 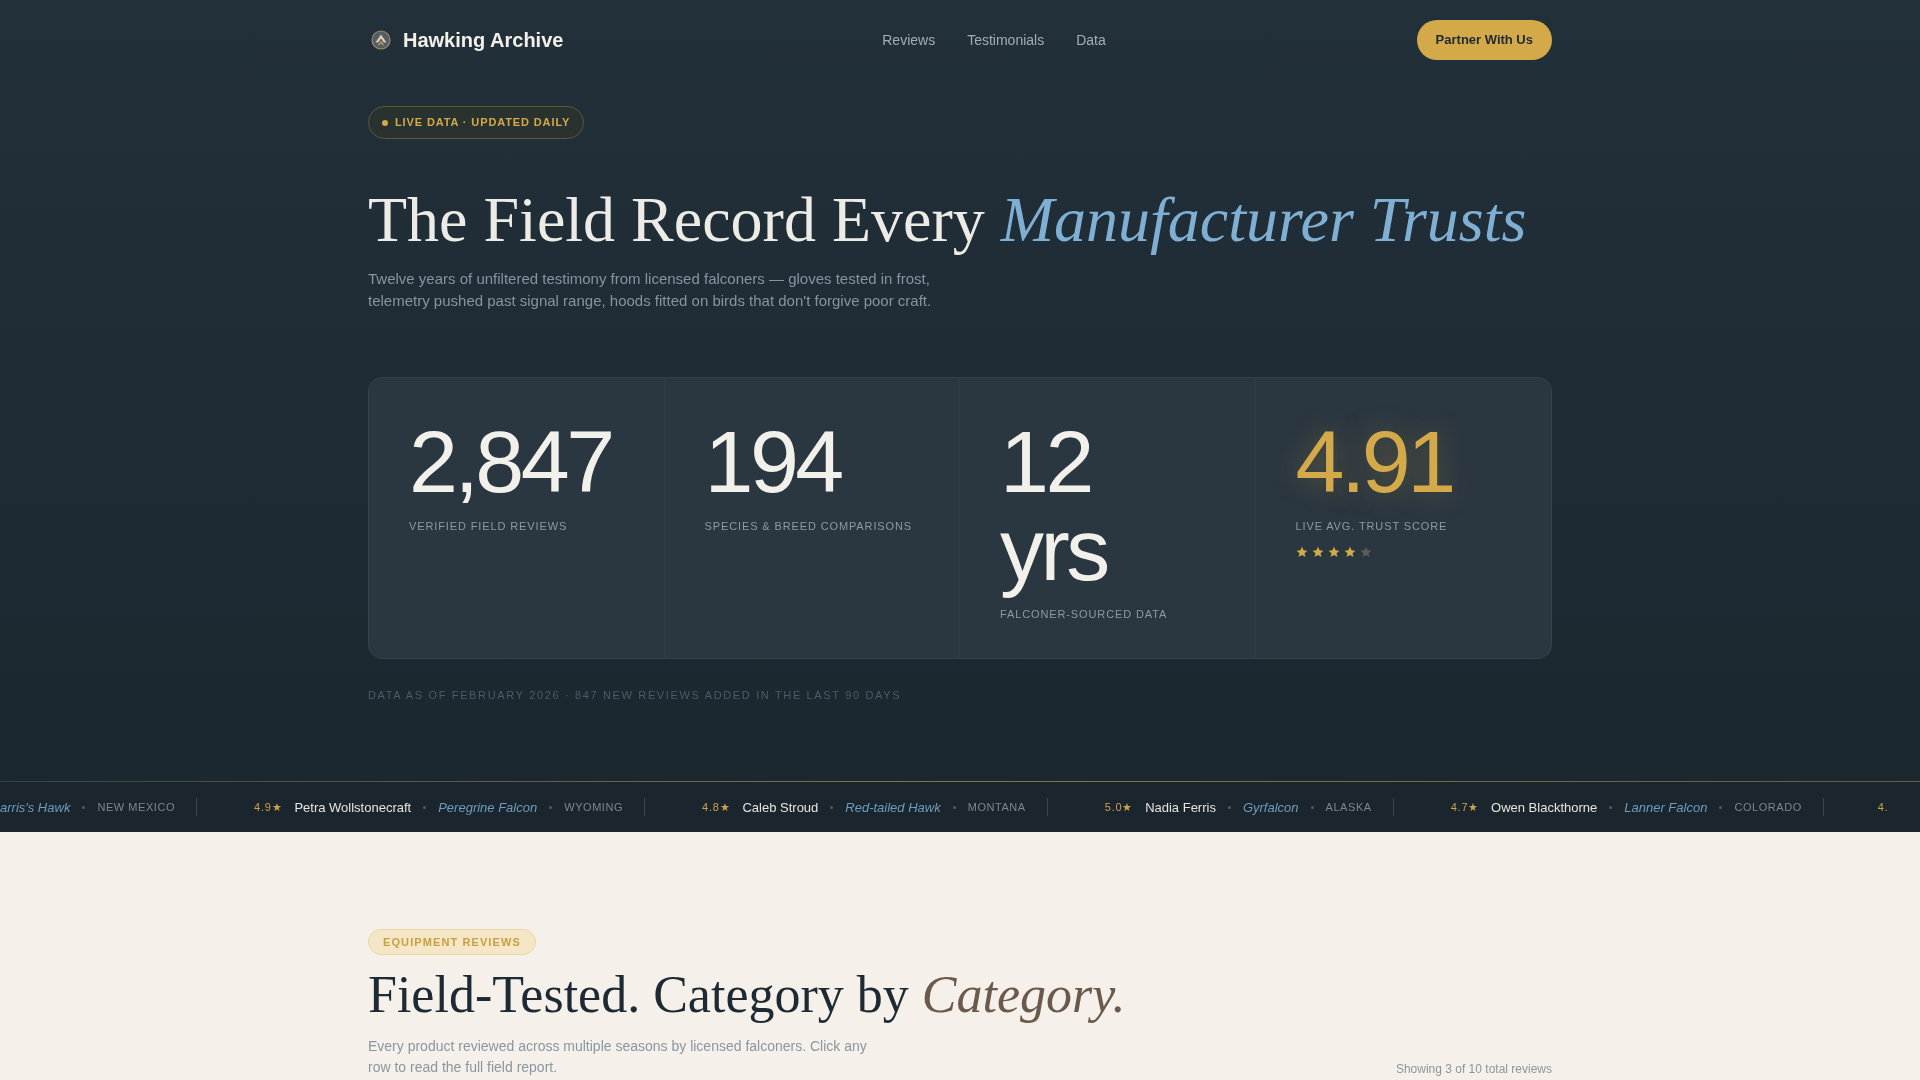 What do you see at coordinates (1348, 808) in the screenshot?
I see `region-name: ALASKA` at bounding box center [1348, 808].